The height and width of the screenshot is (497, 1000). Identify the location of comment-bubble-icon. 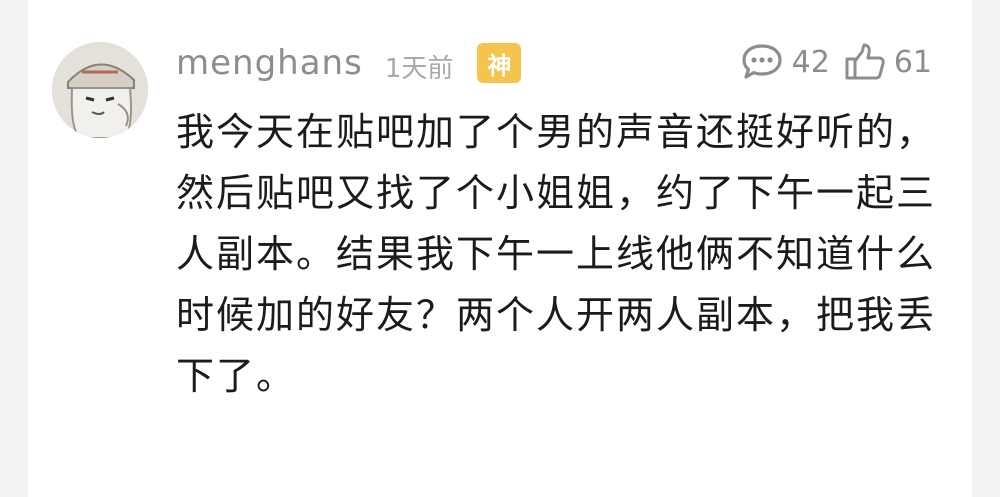
(762, 61).